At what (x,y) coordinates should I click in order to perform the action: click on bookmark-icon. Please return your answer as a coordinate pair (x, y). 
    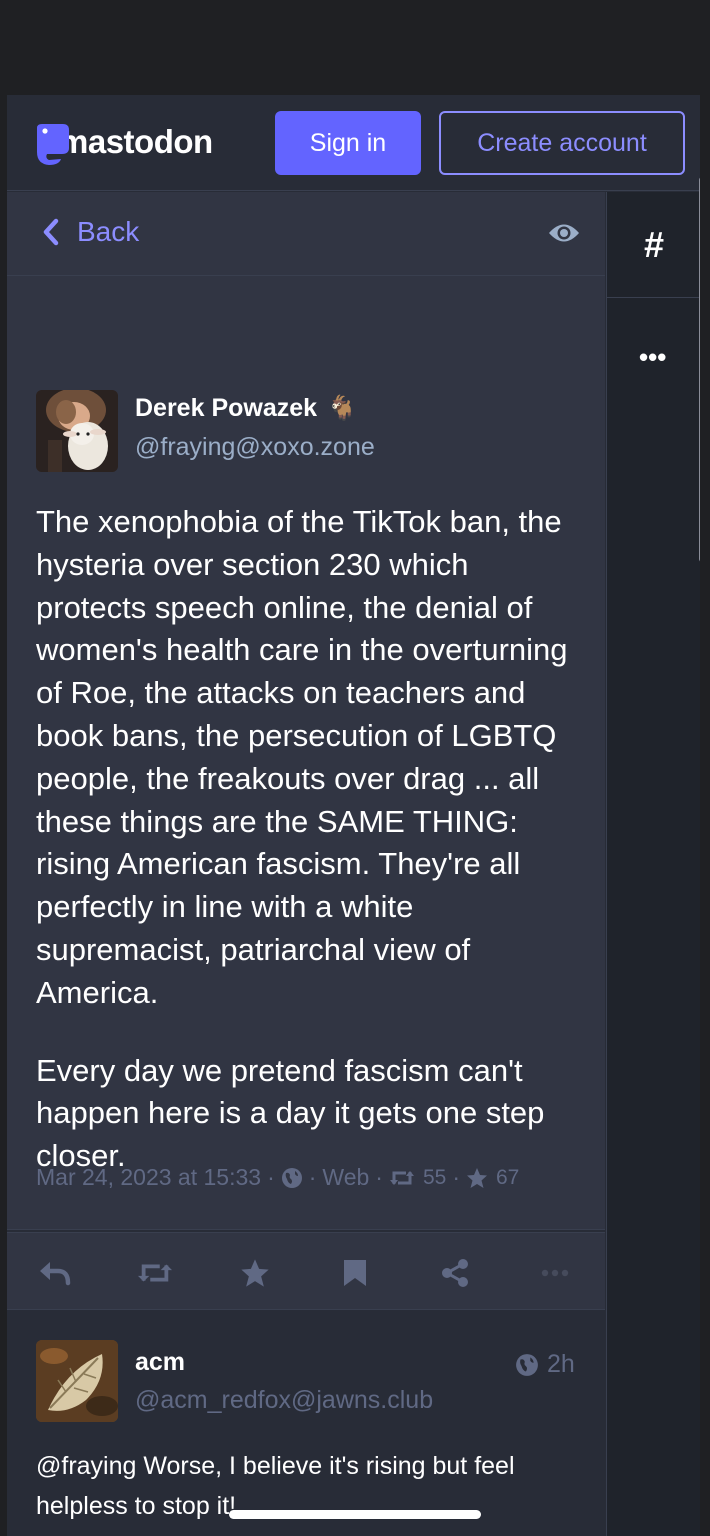
    Looking at the image, I should click on (355, 1273).